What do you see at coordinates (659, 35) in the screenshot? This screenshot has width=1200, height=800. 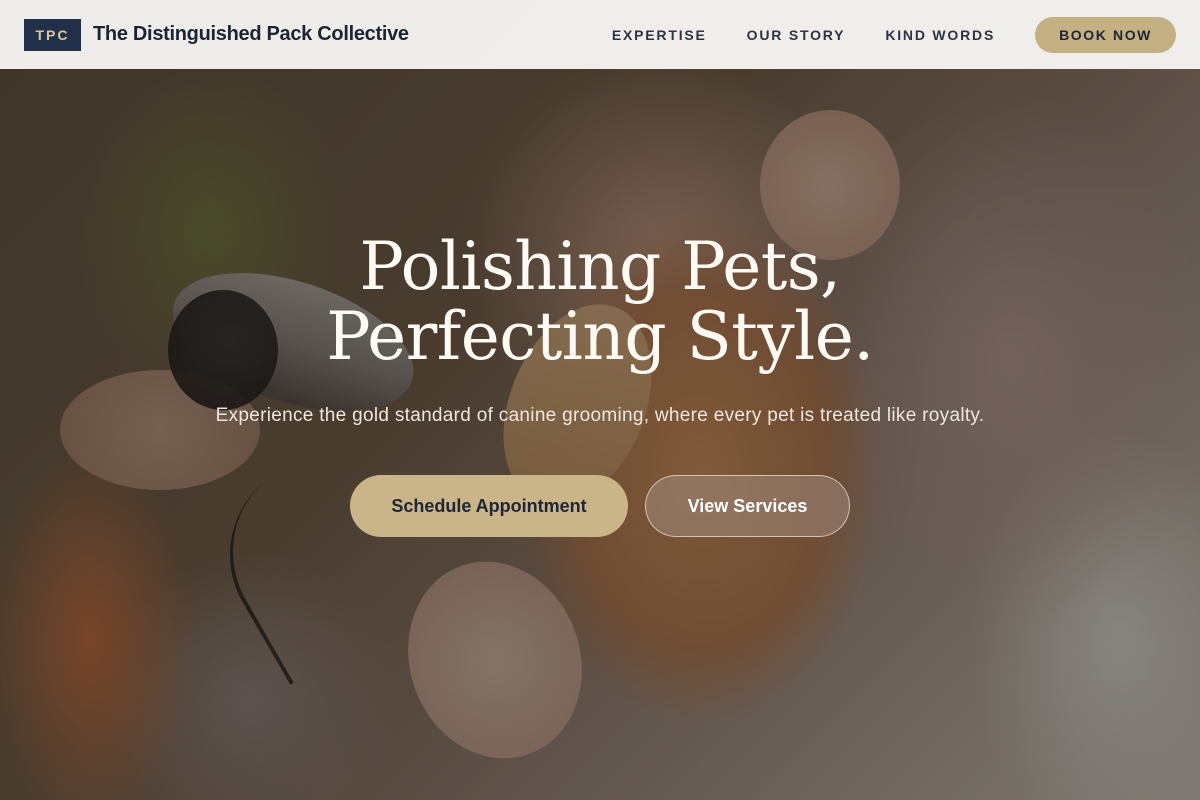 I see `nav-link-expertise: EXPERTISE` at bounding box center [659, 35].